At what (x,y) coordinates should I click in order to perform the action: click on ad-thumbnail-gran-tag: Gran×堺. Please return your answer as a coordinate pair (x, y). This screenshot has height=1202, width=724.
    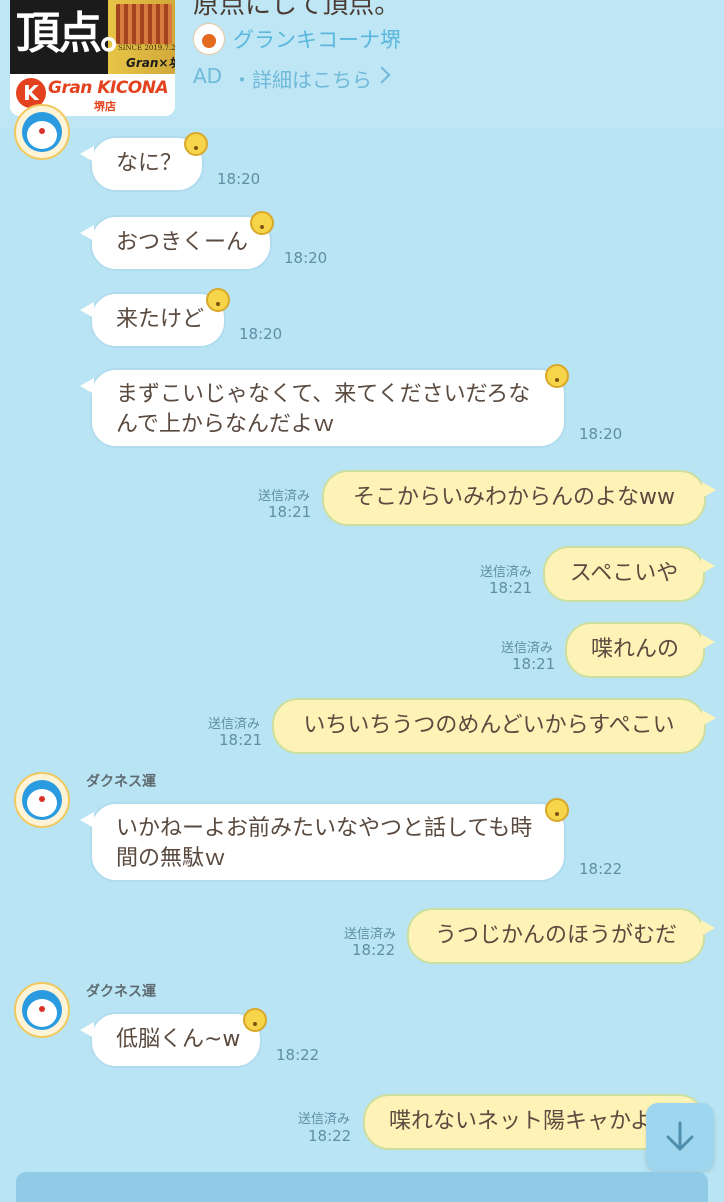
    Looking at the image, I should click on (150, 63).